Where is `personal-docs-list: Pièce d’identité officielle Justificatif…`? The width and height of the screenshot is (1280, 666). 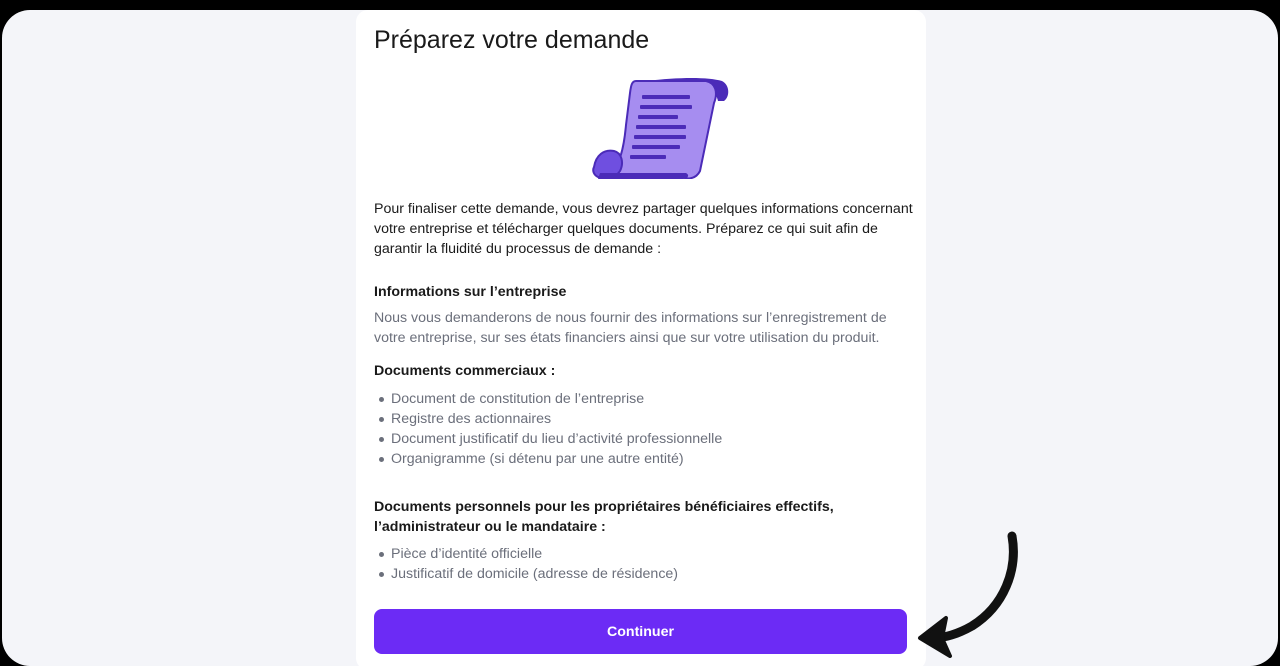
personal-docs-list: Pièce d’identité officielle Justificatif… is located at coordinates (526, 564).